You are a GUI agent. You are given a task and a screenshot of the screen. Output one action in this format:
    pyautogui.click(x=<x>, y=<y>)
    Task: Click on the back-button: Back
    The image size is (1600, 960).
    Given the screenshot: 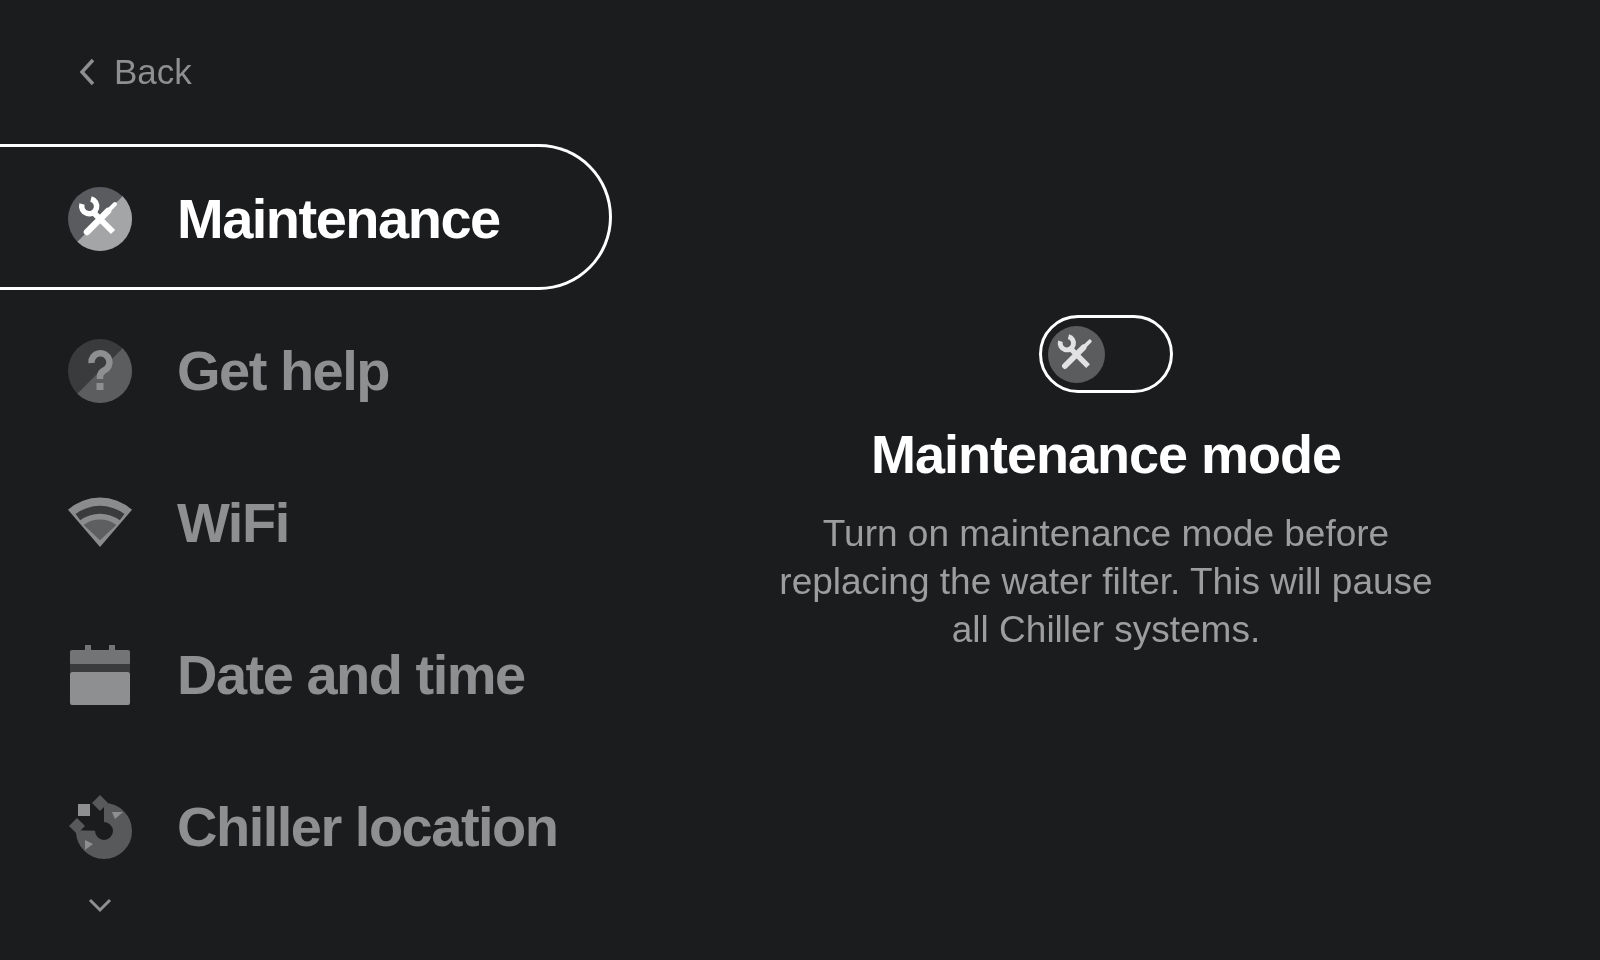 What is the action you would take?
    pyautogui.click(x=135, y=72)
    